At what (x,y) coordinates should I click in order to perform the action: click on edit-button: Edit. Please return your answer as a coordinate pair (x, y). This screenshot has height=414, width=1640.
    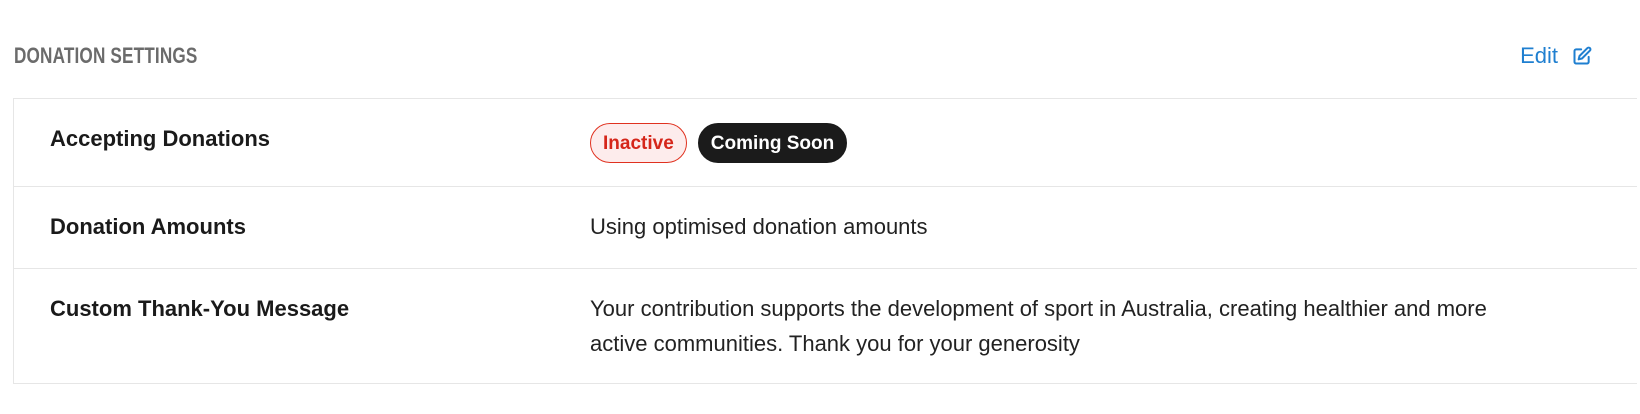
    Looking at the image, I should click on (1556, 56).